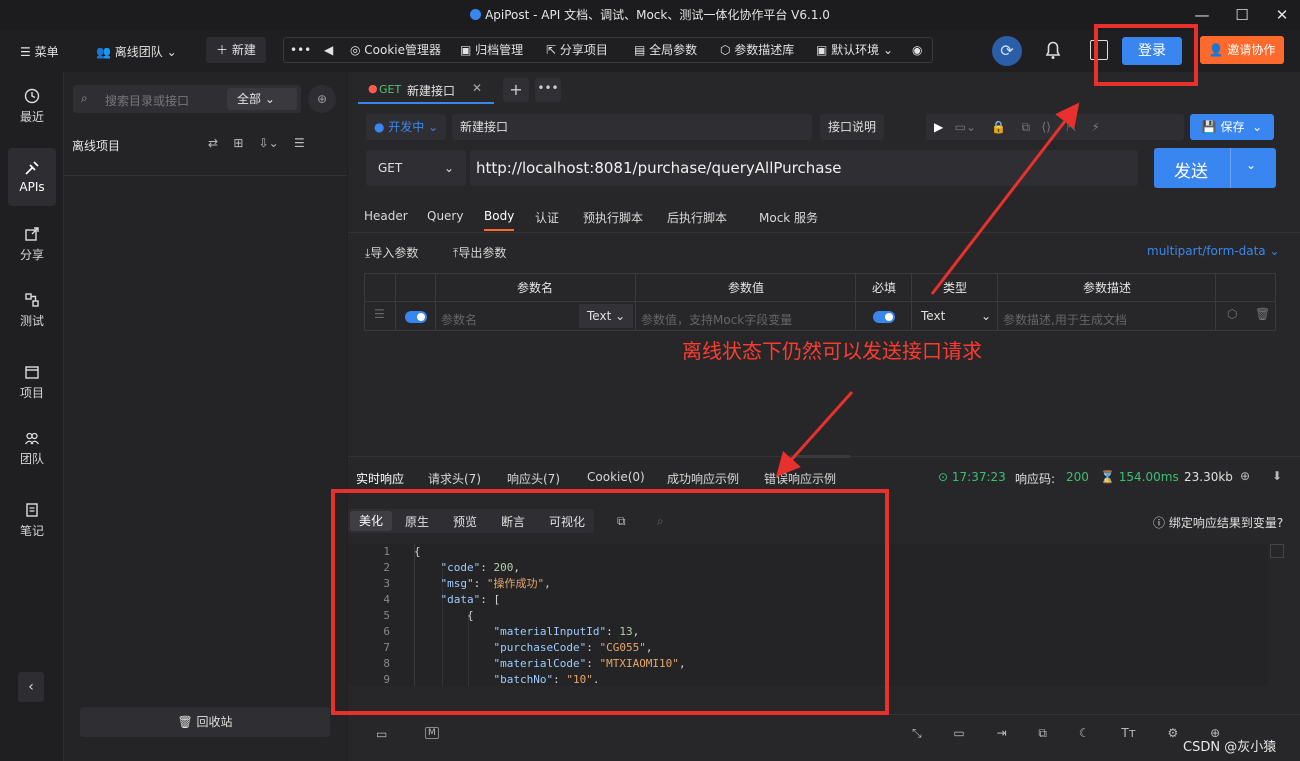  What do you see at coordinates (927, 289) in the screenshot?
I see `annotation-arrows` at bounding box center [927, 289].